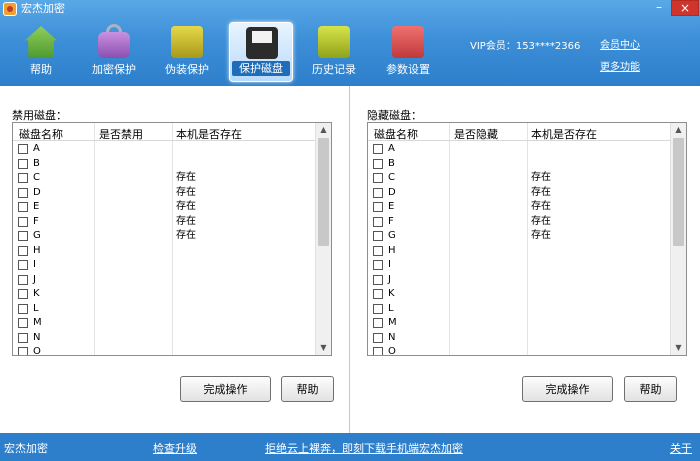 This screenshot has height=461, width=700. Describe the element at coordinates (175, 448) in the screenshot. I see `check-update-link: 检查升级` at that location.